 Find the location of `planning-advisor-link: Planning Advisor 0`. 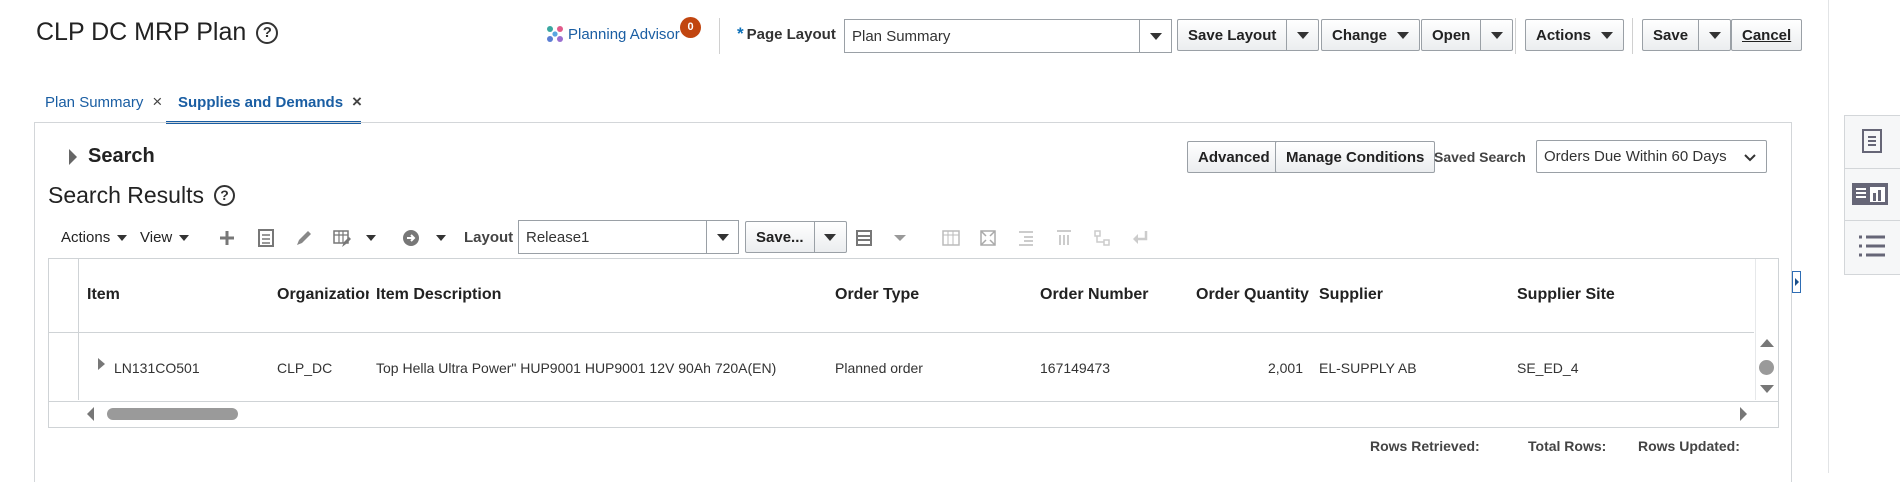

planning-advisor-link: Planning Advisor 0 is located at coordinates (623, 30).